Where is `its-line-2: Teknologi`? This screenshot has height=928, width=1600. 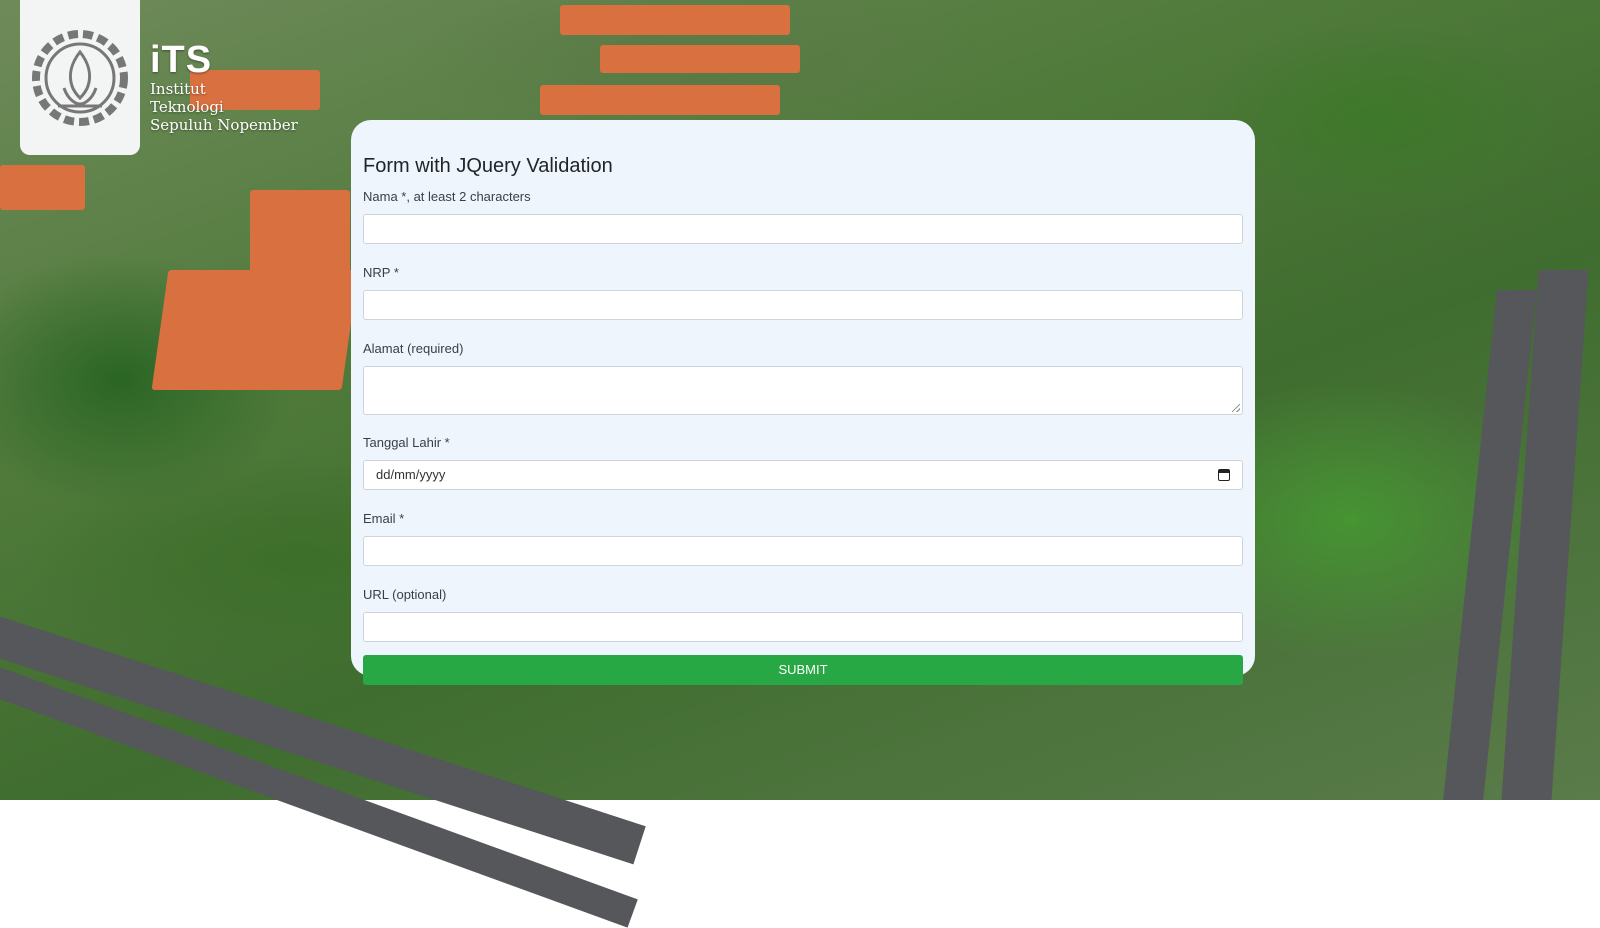 its-line-2: Teknologi is located at coordinates (187, 107).